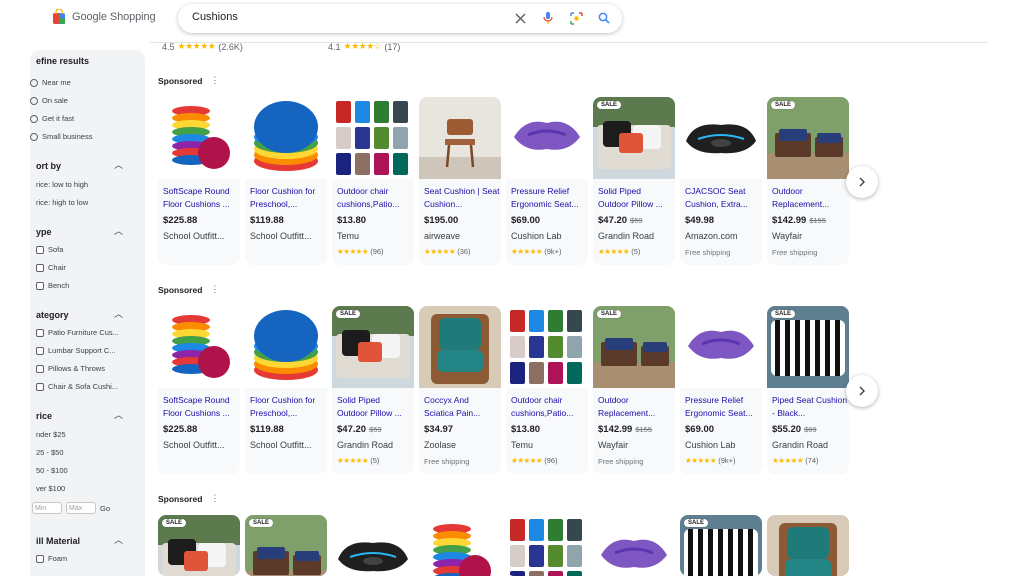  Describe the element at coordinates (51, 558) in the screenshot. I see `material-option: Foam` at that location.